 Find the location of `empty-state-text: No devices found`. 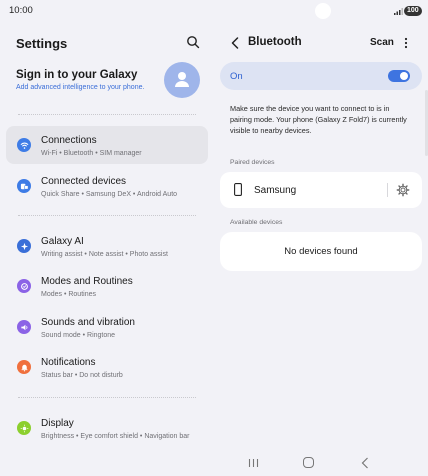

empty-state-text: No devices found is located at coordinates (321, 251).